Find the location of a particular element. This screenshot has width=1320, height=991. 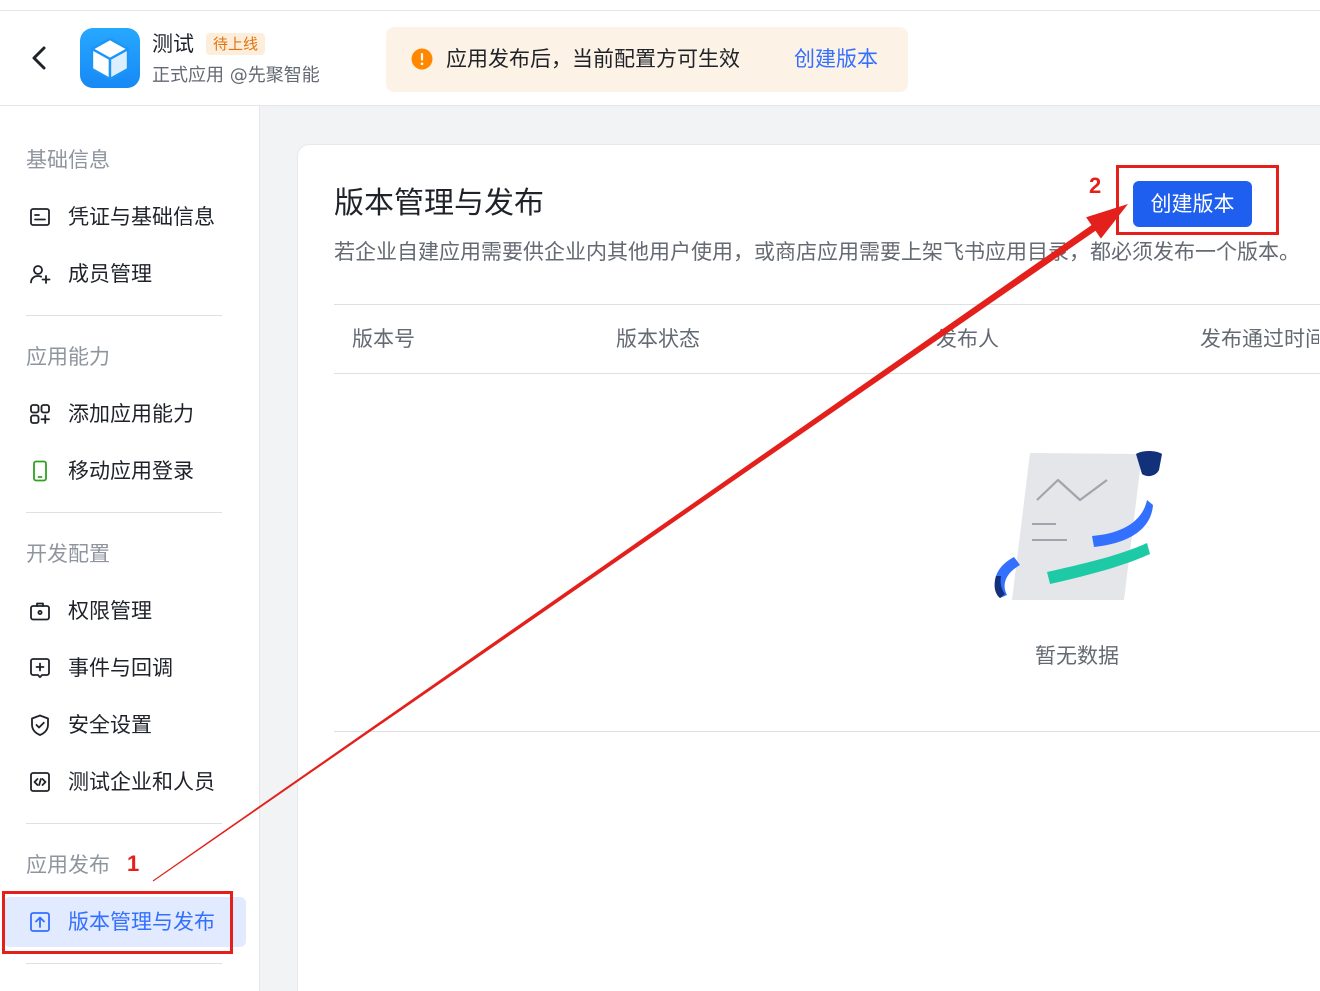

sidebar-item-members: 成员管理 is located at coordinates (125, 274).